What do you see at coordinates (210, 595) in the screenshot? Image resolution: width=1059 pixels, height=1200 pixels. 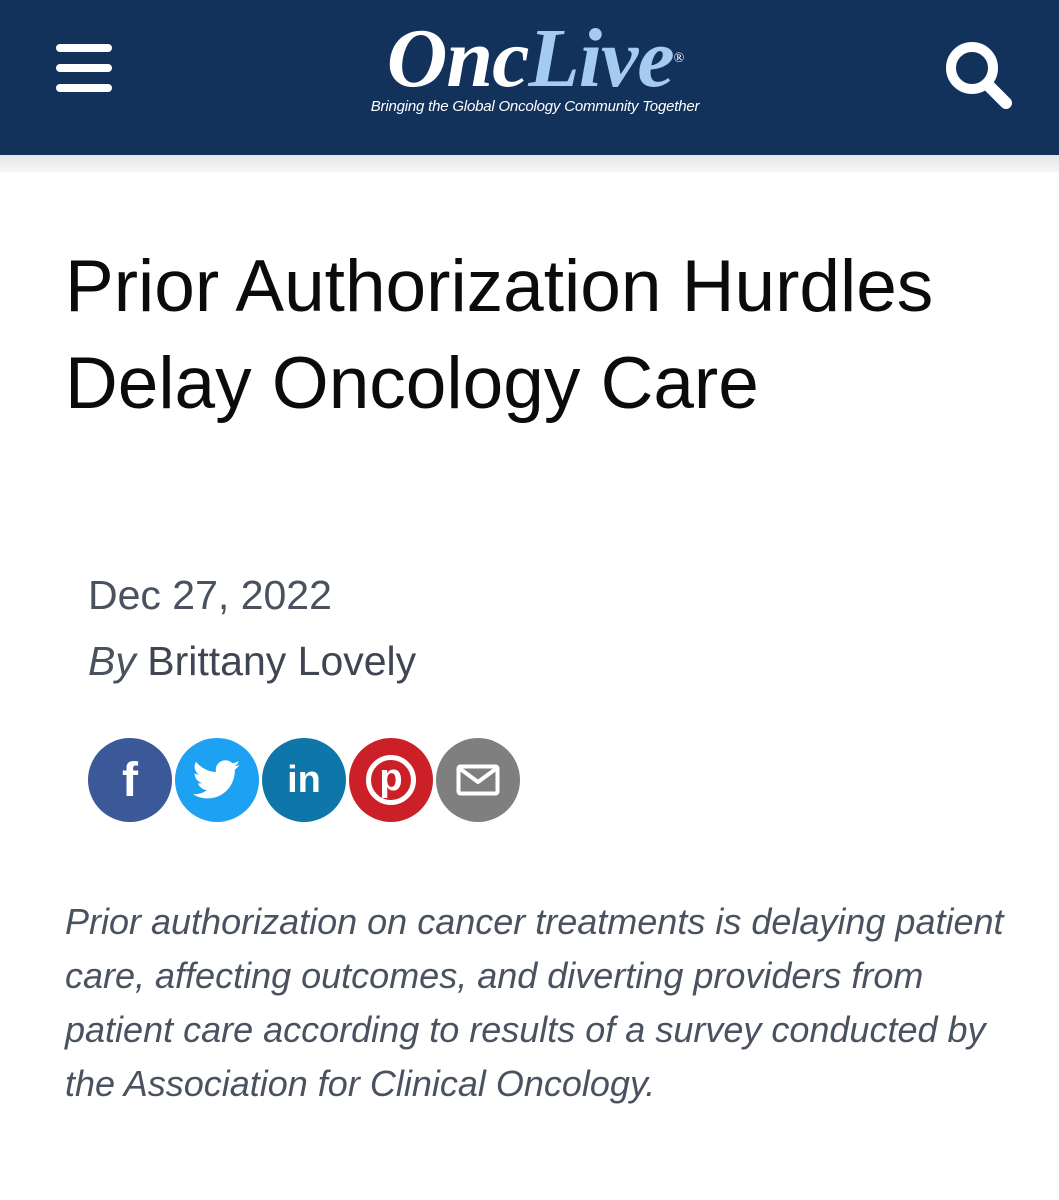 I see `article-date: Dec 27, 2022` at bounding box center [210, 595].